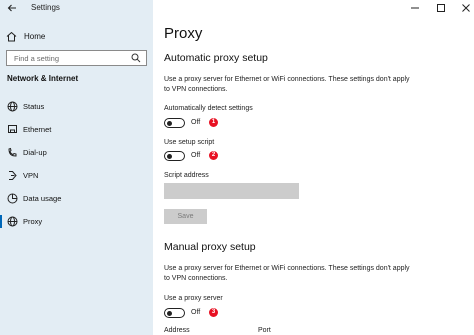  Describe the element at coordinates (33, 221) in the screenshot. I see `sidebar-item-label: Proxy` at that location.